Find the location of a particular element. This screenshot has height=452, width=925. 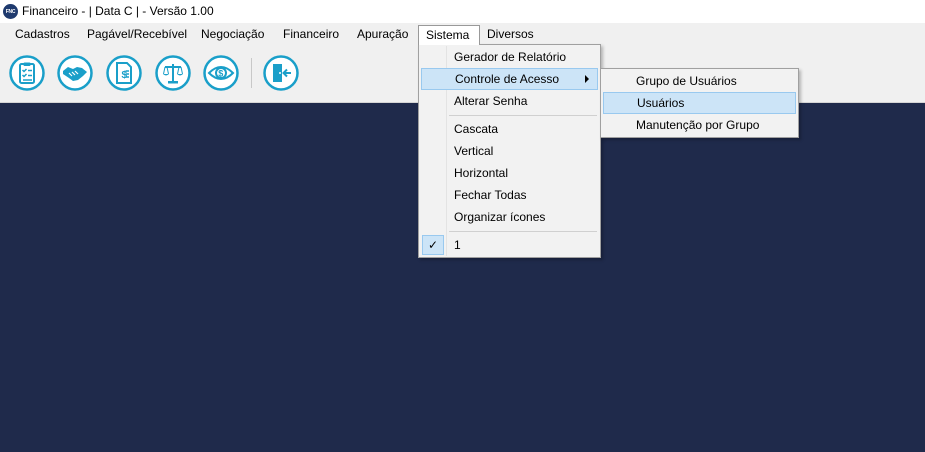

invoice-dollar-icon: $ is located at coordinates (124, 73).